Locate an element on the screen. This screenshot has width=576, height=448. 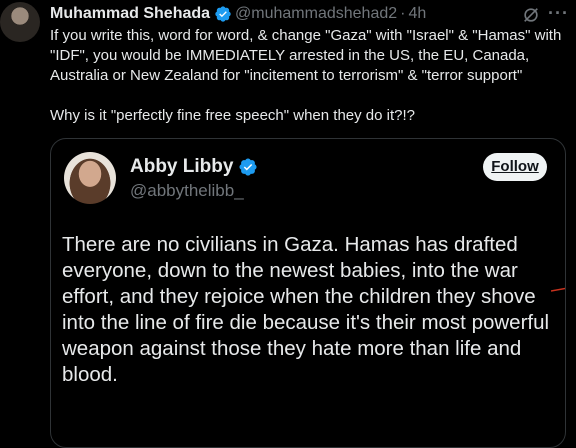
author-name: Muhammad Shehada is located at coordinates (130, 14).